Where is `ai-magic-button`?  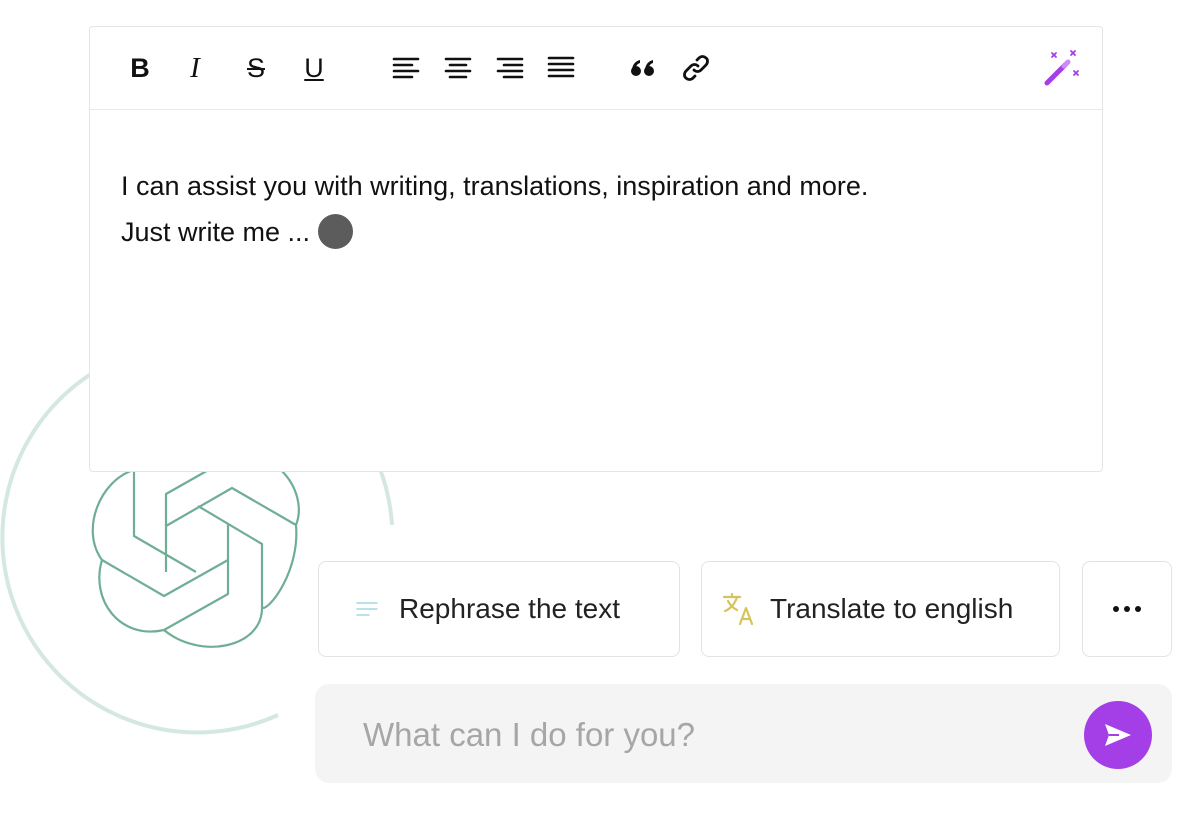
ai-magic-button is located at coordinates (1062, 68).